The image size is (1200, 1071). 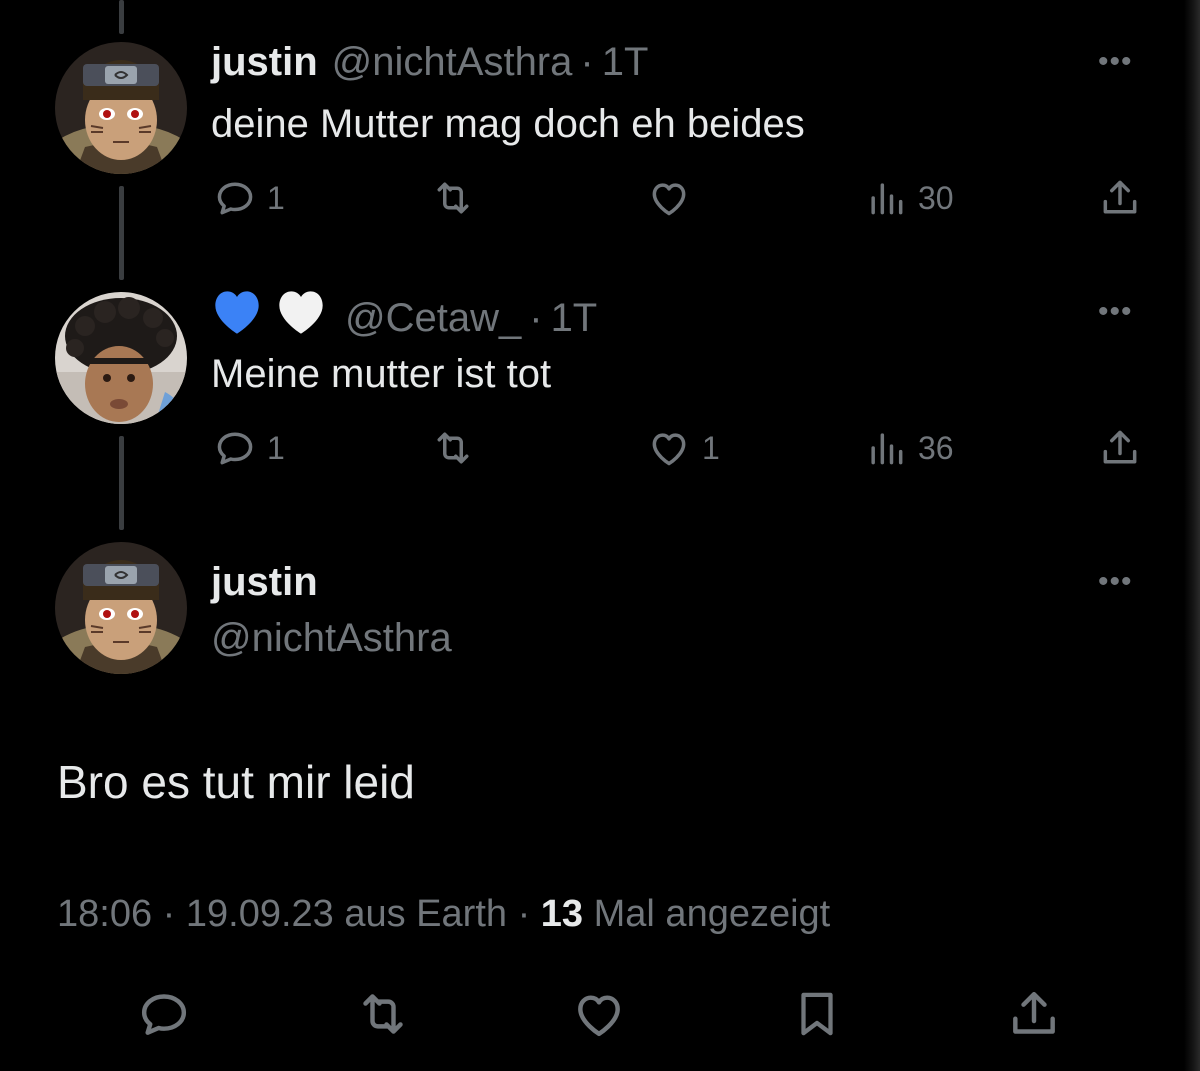 I want to click on tweet-text: Meine mutter ist tot, so click(x=381, y=374).